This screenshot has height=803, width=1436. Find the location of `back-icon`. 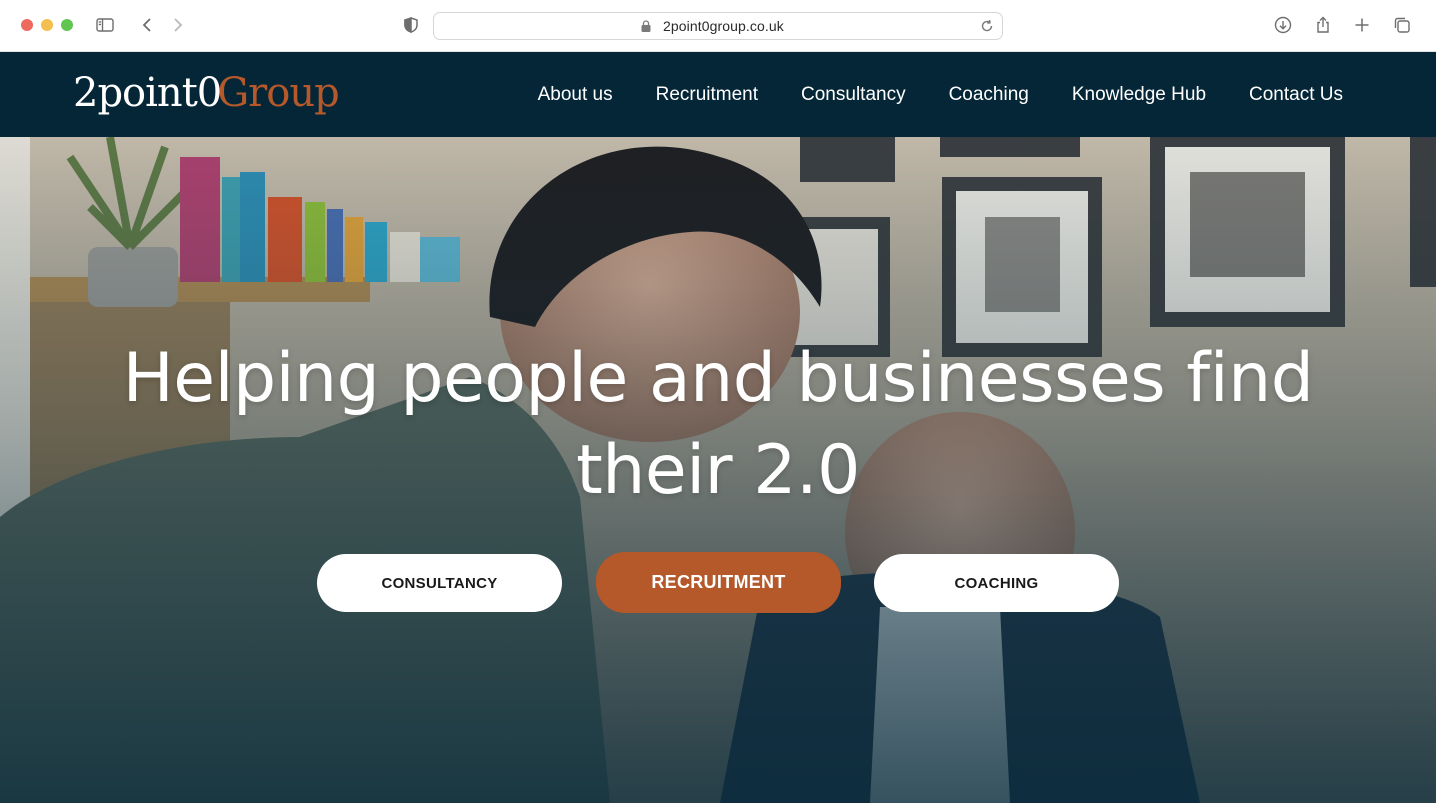

back-icon is located at coordinates (147, 25).